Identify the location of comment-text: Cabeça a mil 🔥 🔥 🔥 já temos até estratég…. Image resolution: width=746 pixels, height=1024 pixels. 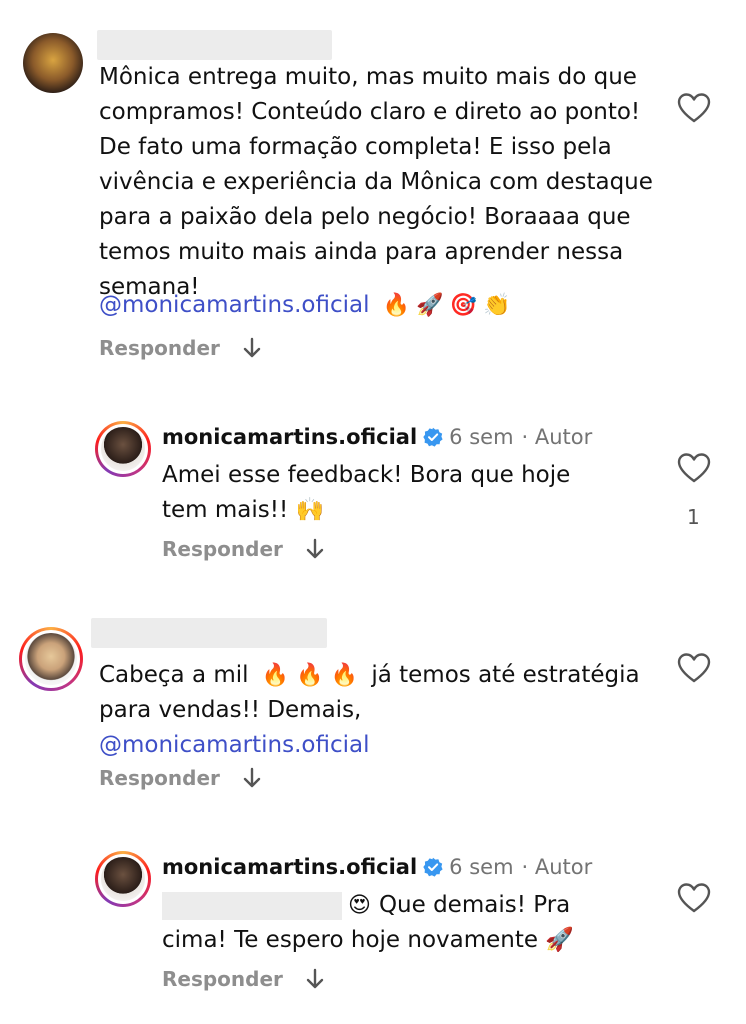
(379, 710).